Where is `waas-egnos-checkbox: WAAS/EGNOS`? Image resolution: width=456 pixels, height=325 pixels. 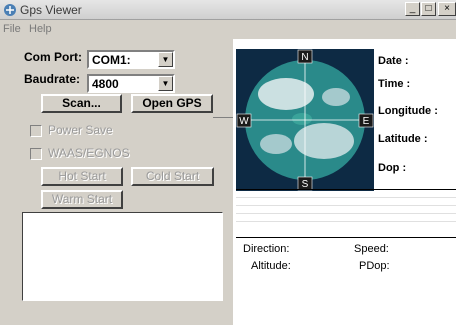 waas-egnos-checkbox: WAAS/EGNOS is located at coordinates (95, 154).